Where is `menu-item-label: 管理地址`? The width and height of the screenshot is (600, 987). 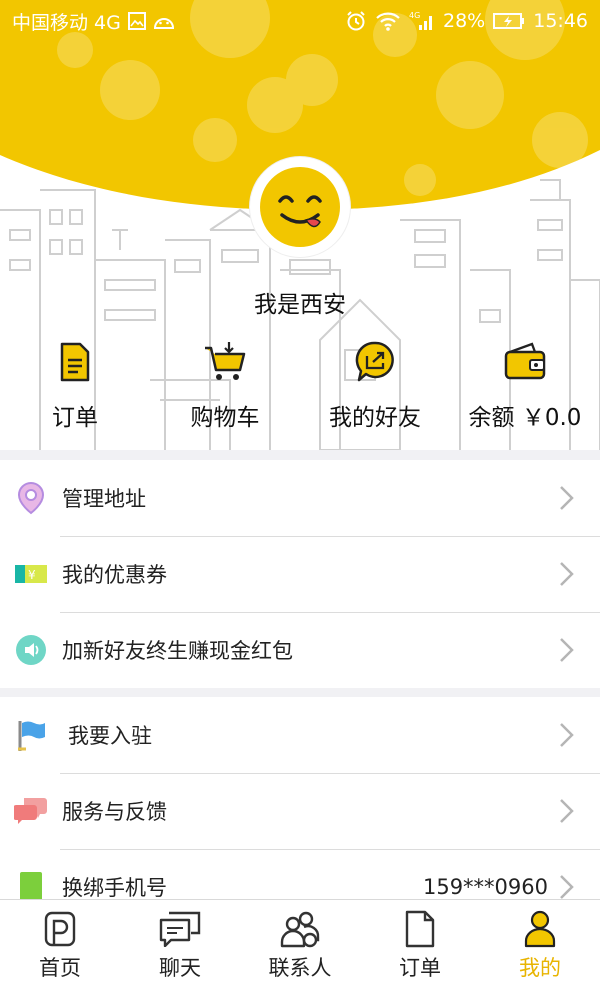
menu-item-label: 管理地址 is located at coordinates (104, 499).